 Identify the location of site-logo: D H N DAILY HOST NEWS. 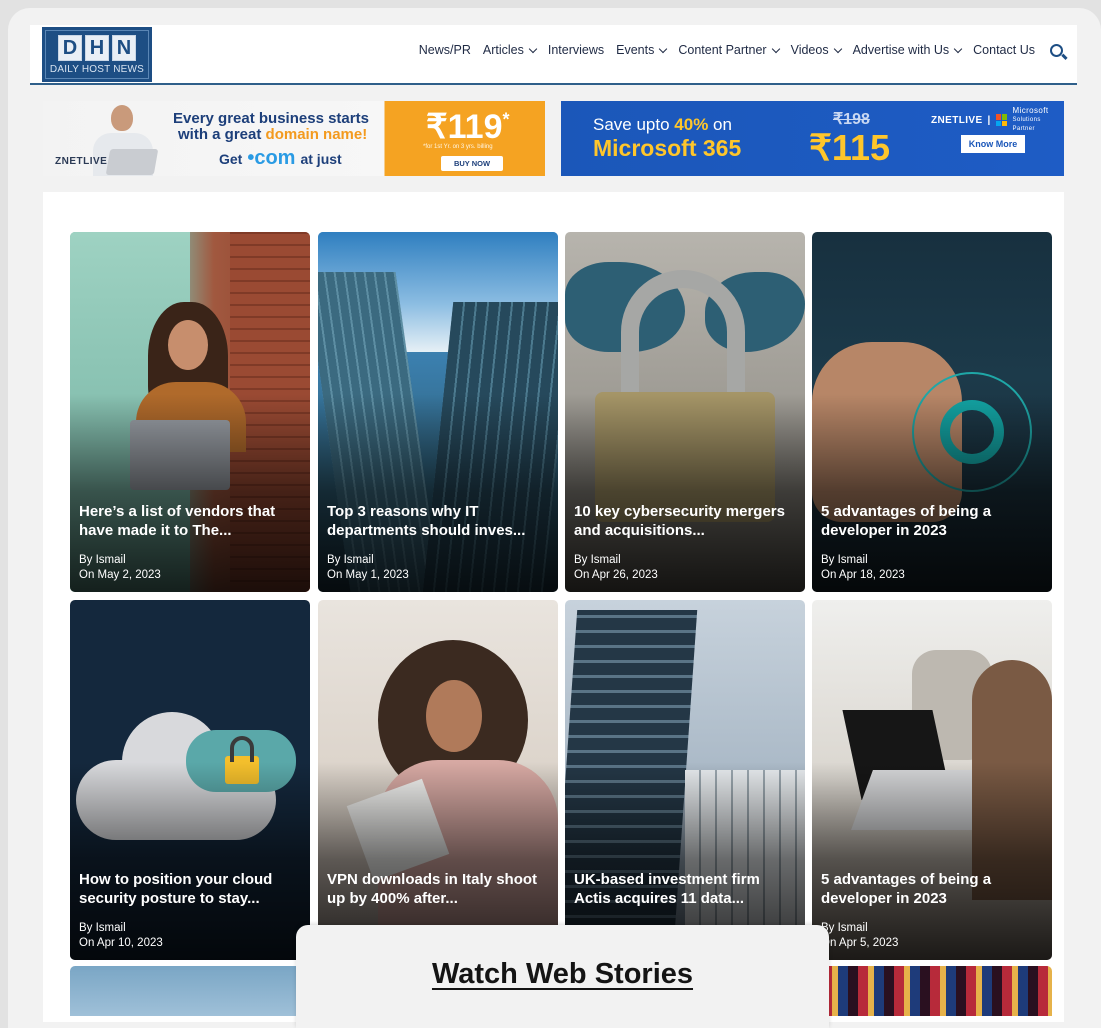
(97, 54).